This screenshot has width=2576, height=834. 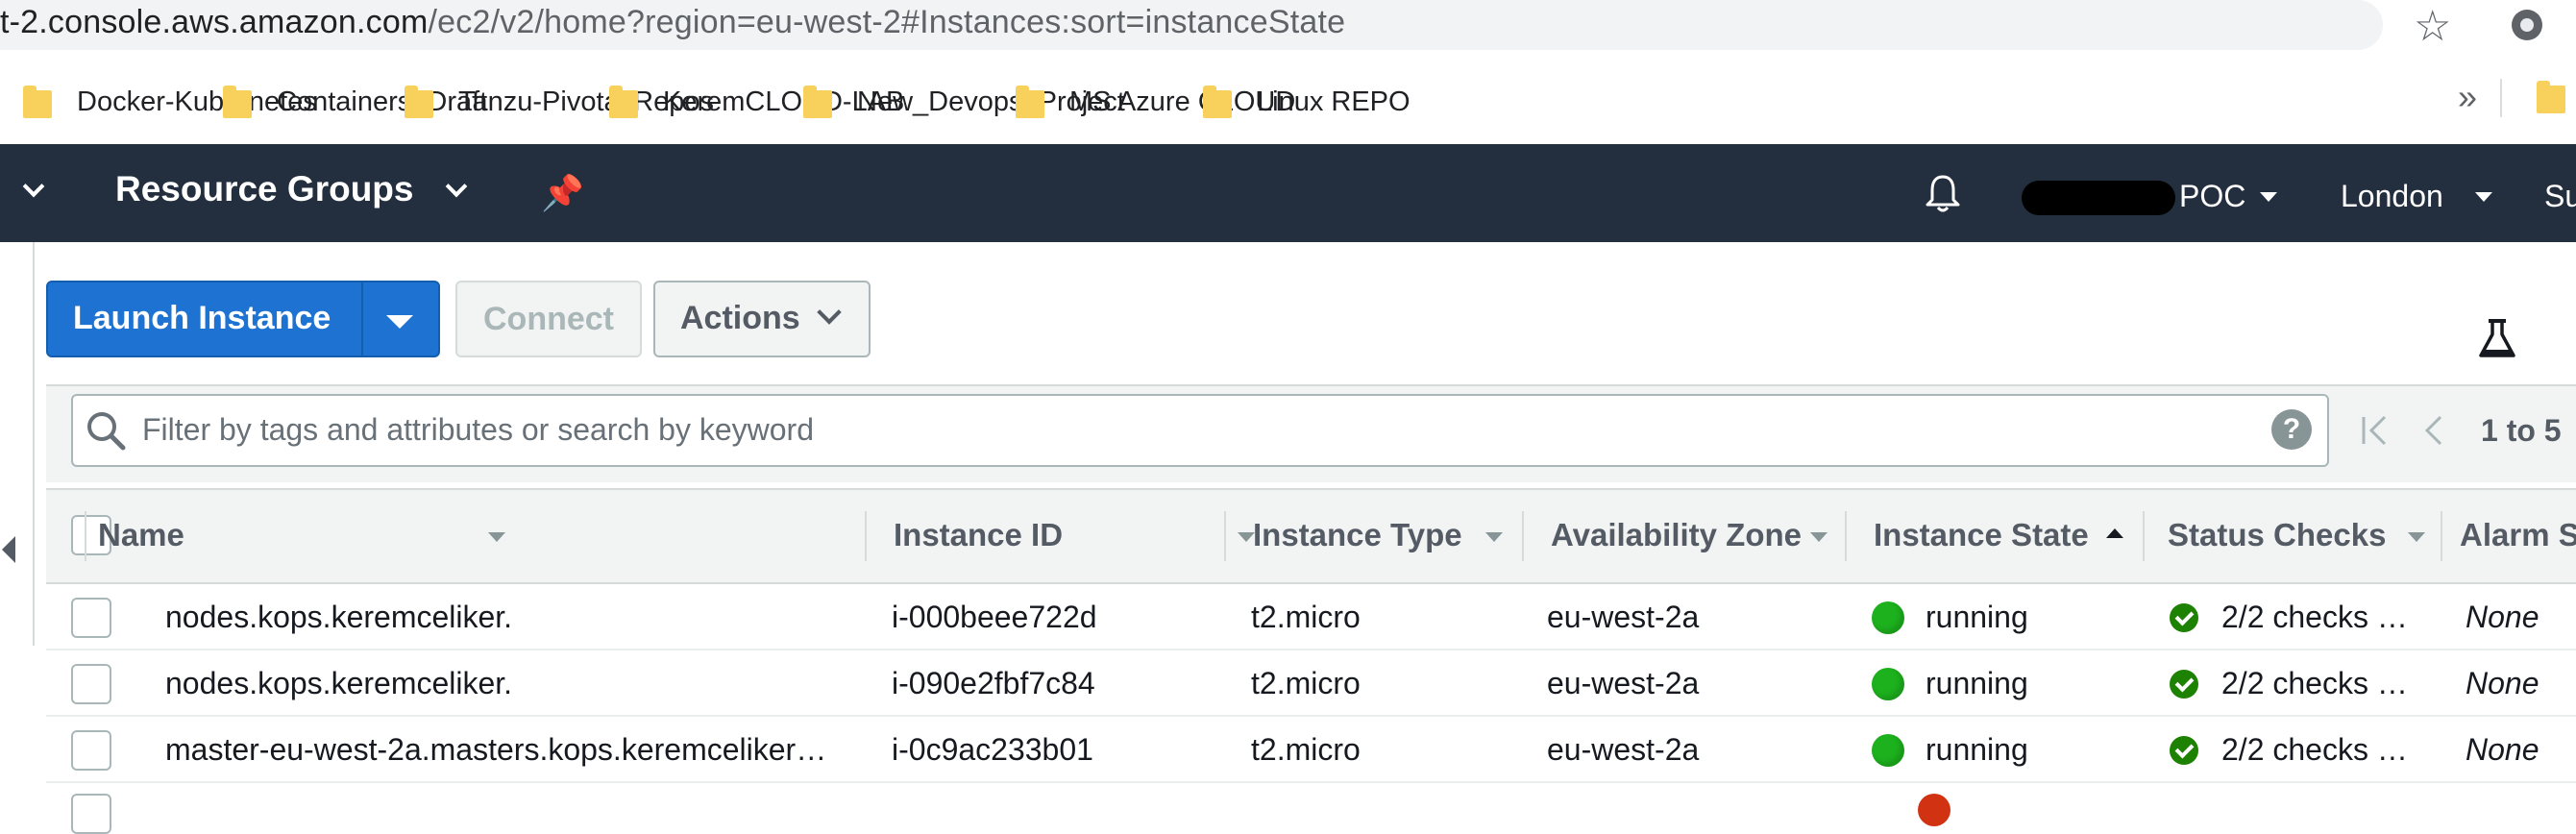 What do you see at coordinates (2392, 196) in the screenshot?
I see `region-menu: London` at bounding box center [2392, 196].